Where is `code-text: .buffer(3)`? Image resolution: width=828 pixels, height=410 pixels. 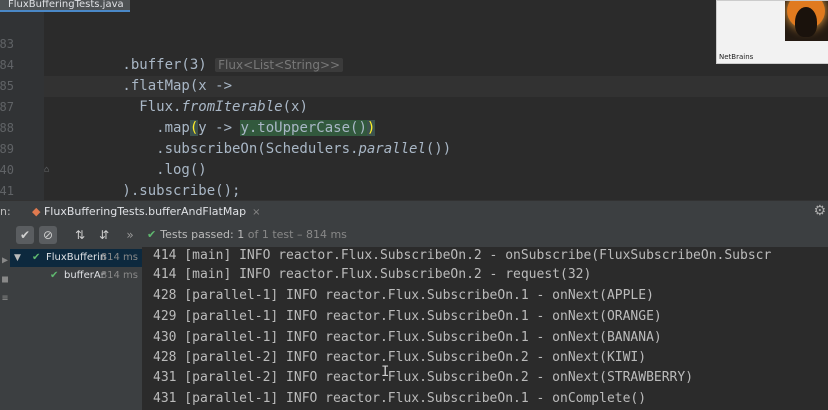 code-text: .buffer(3) is located at coordinates (135, 65).